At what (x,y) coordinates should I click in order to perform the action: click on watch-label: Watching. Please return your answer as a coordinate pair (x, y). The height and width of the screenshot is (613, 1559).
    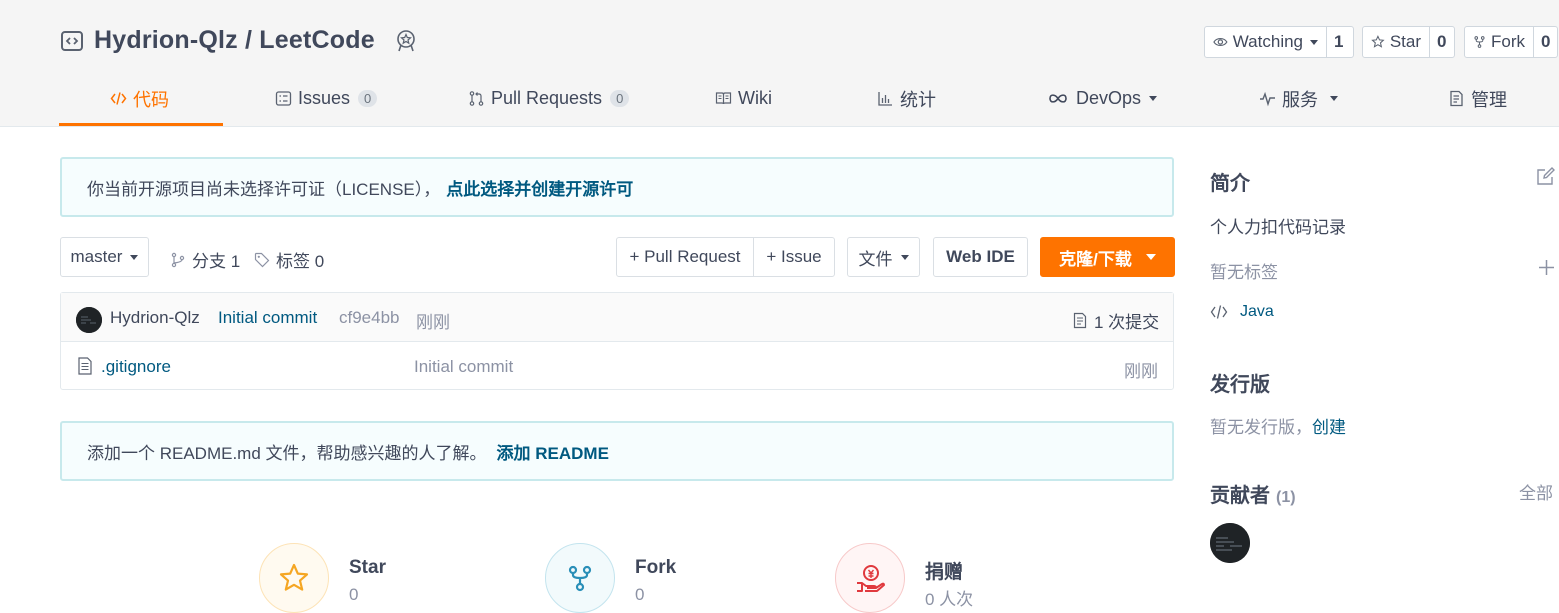
    Looking at the image, I should click on (1267, 41).